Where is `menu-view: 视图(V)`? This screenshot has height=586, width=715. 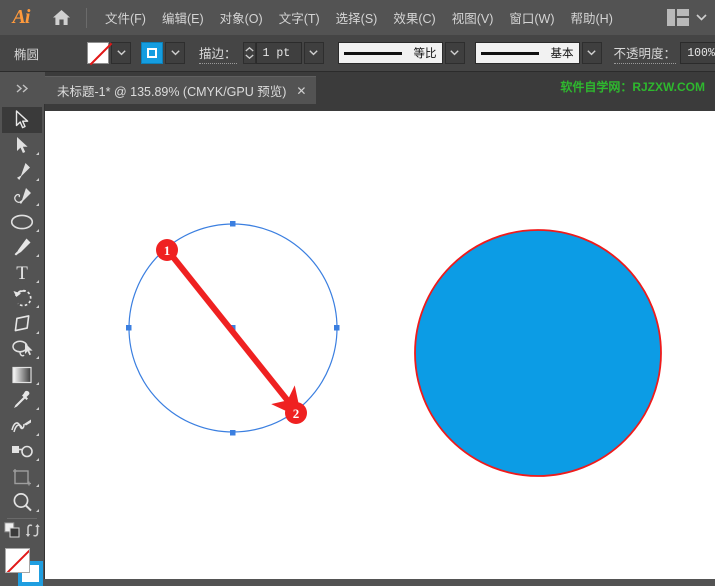 menu-view: 视图(V) is located at coordinates (473, 17).